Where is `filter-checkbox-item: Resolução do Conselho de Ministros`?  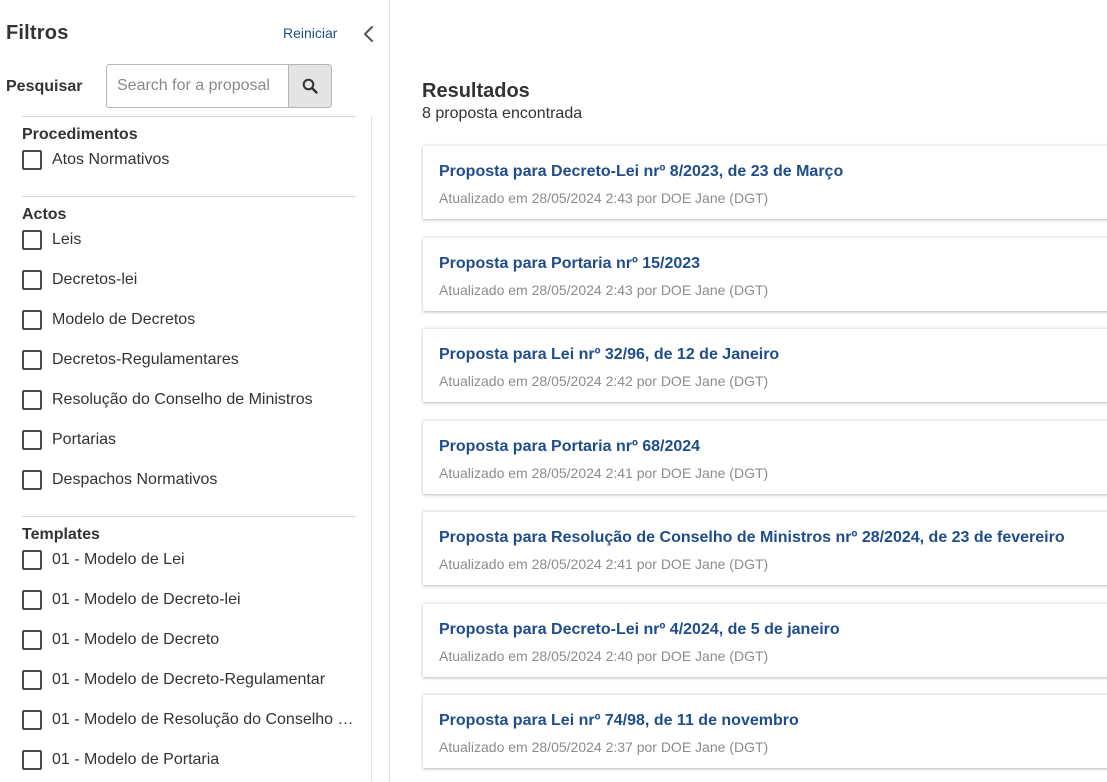
filter-checkbox-item: Resolução do Conselho de Ministros is located at coordinates (189, 400).